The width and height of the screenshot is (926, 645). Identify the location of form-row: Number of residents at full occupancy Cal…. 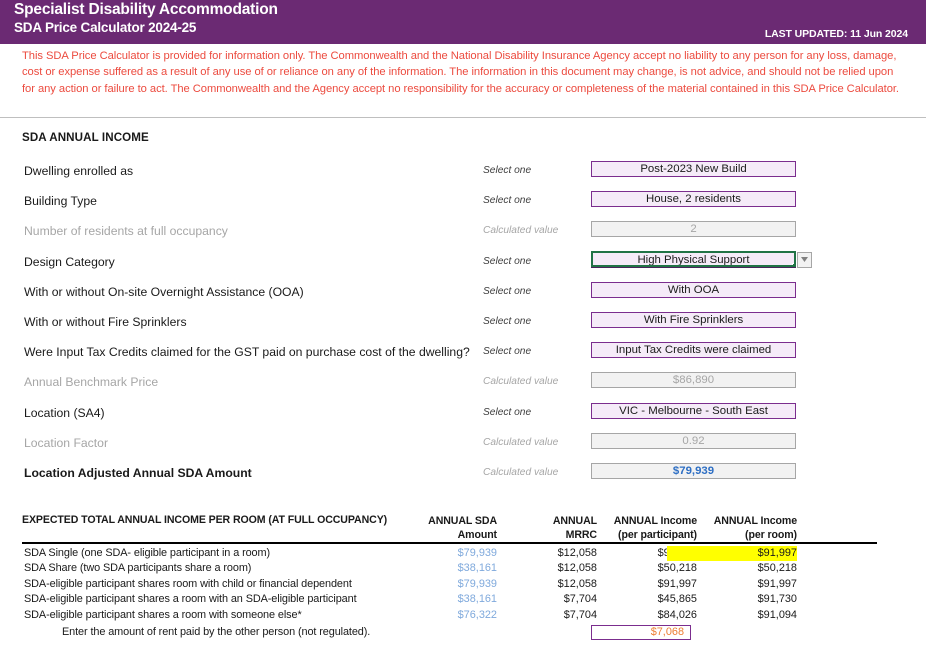
(463, 232).